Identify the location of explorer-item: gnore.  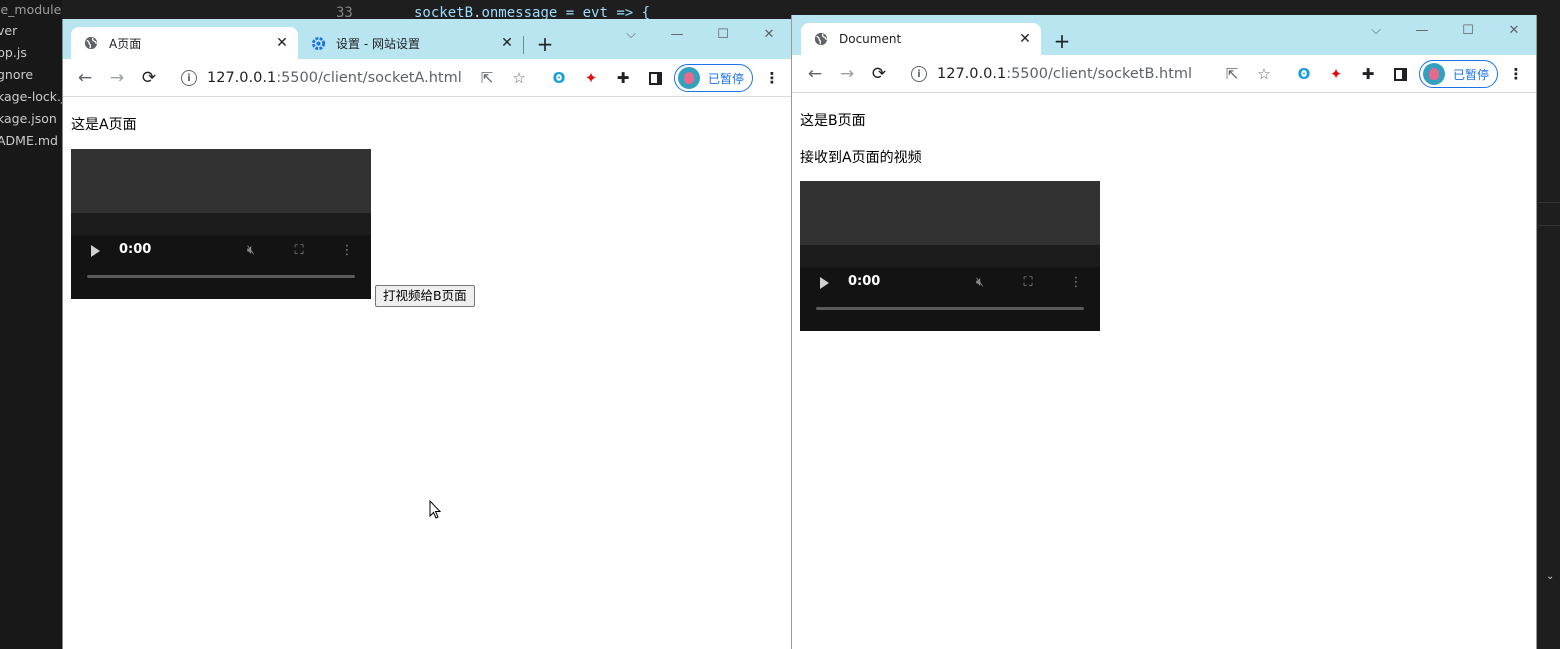
(31, 75).